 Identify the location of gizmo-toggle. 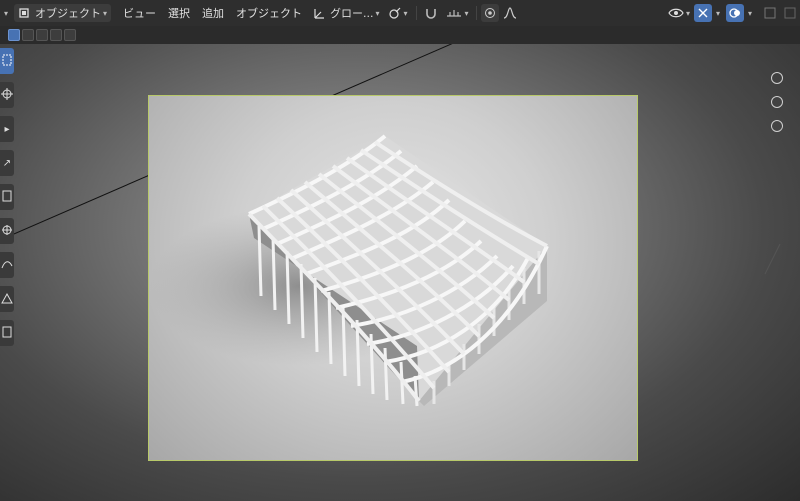
(702, 13).